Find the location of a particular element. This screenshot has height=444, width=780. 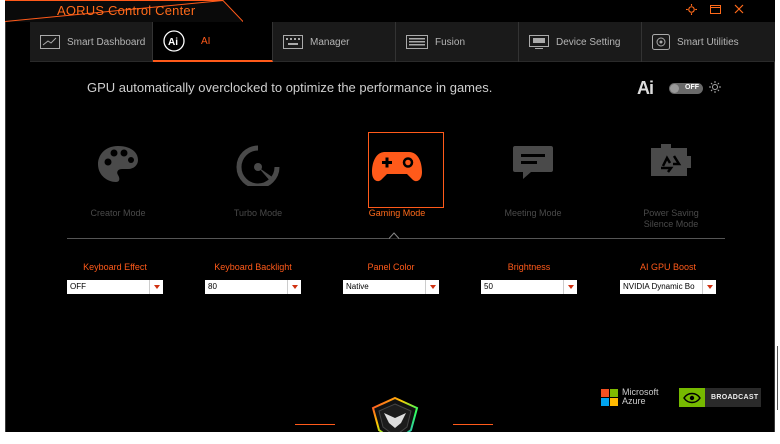

toggle-state: OFF is located at coordinates (692, 87).